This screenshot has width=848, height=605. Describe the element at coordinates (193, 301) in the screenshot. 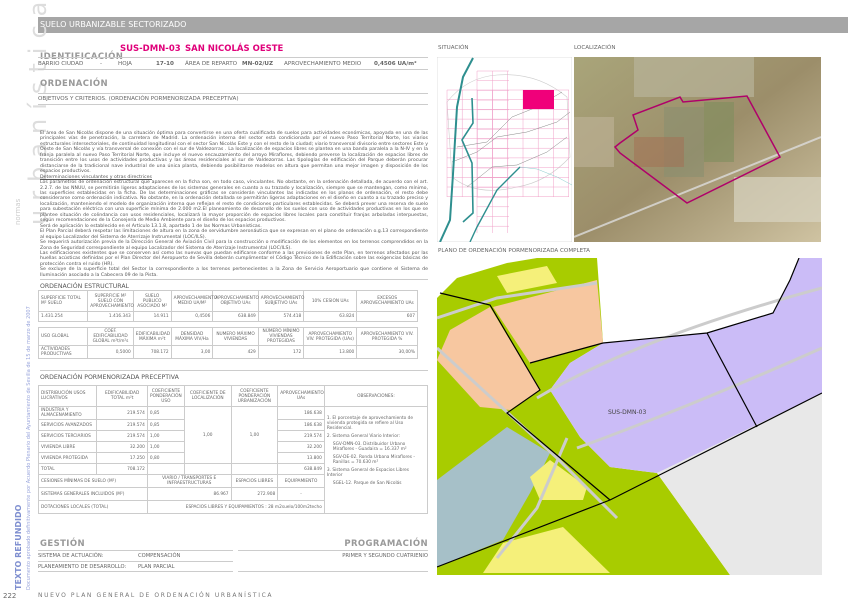

I see `table-cell: APROVECHAMIENTO MEDIO UA/M²` at that location.